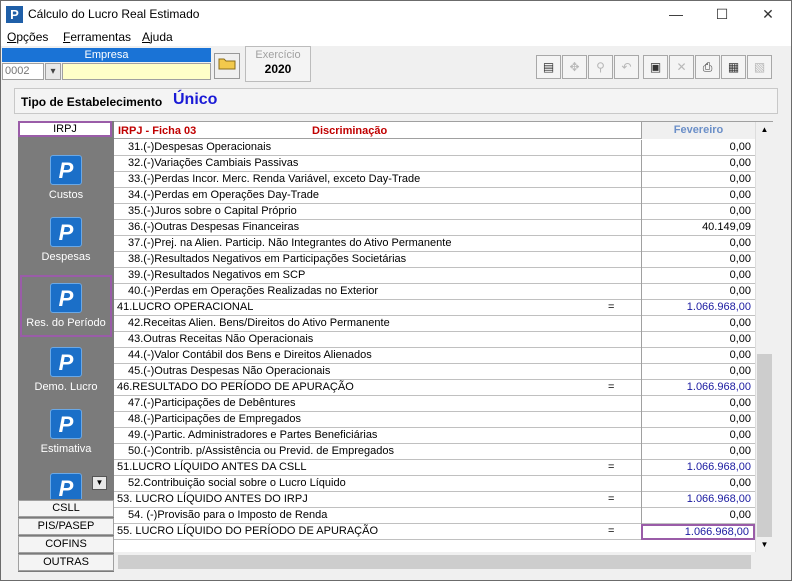  What do you see at coordinates (600, 67) in the screenshot?
I see `search-person-button: ⚲` at bounding box center [600, 67].